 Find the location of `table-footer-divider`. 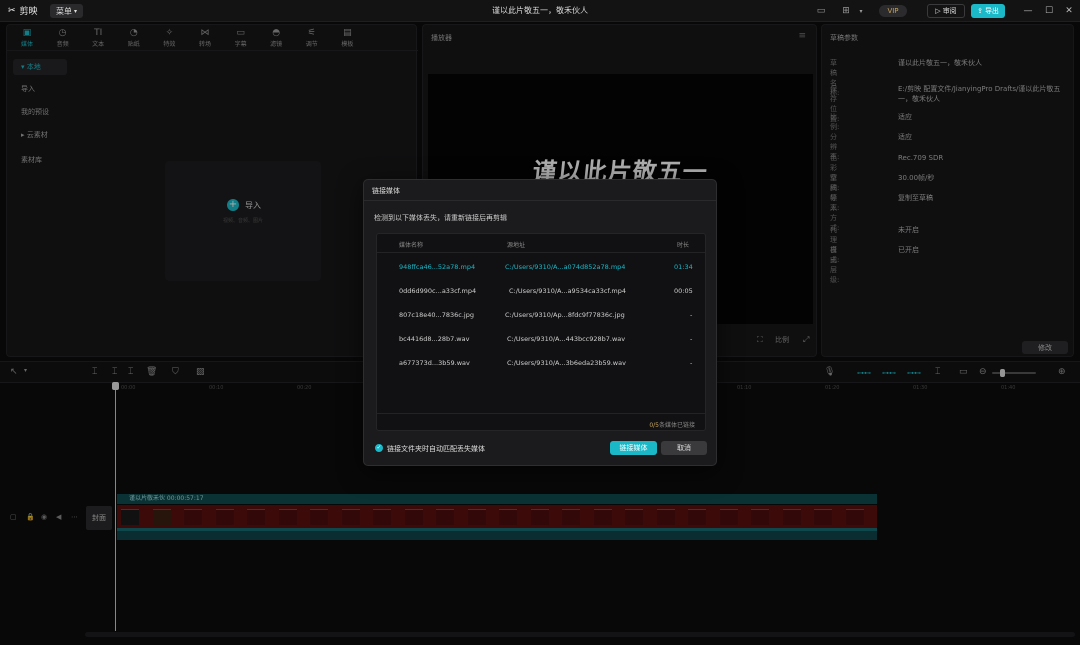

table-footer-divider is located at coordinates (541, 413).